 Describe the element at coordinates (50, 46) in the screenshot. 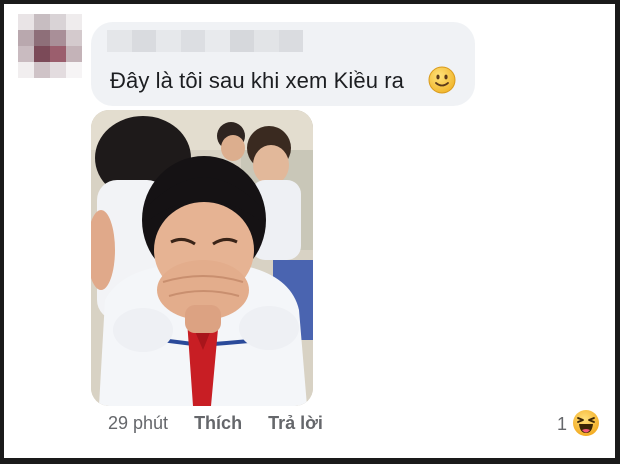

I see `avatar` at that location.